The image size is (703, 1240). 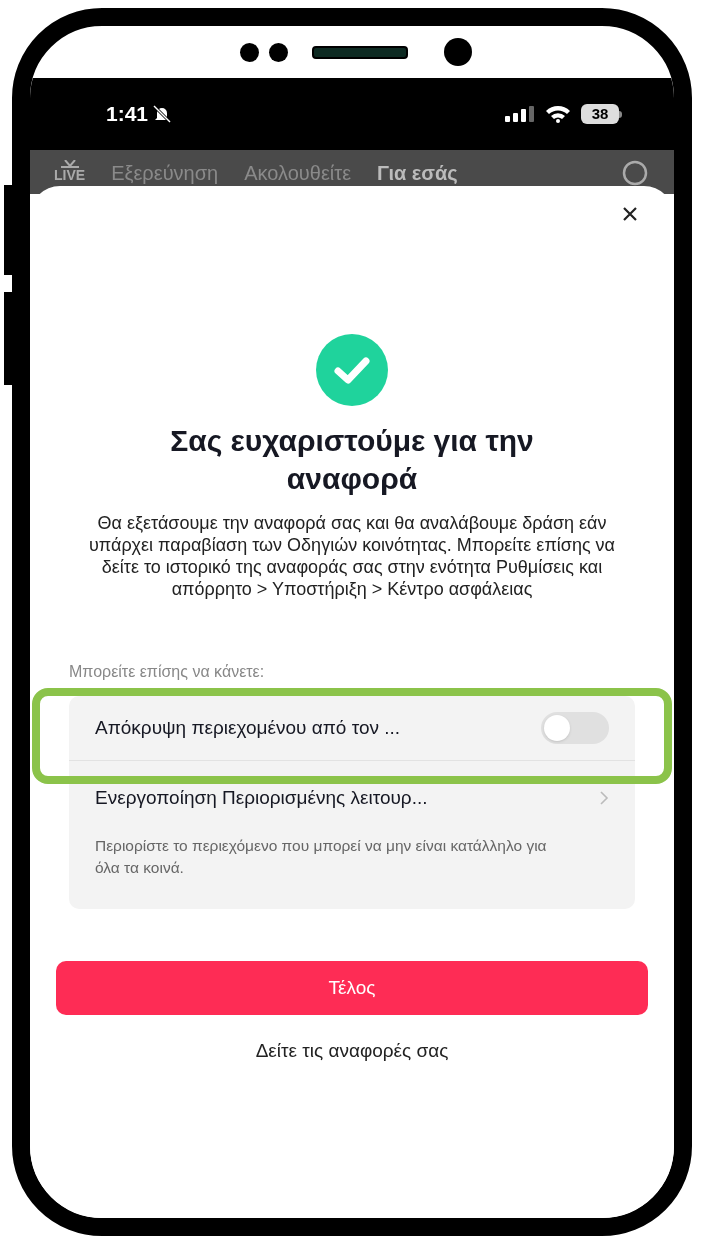 What do you see at coordinates (352, 370) in the screenshot?
I see `check-circle-icon` at bounding box center [352, 370].